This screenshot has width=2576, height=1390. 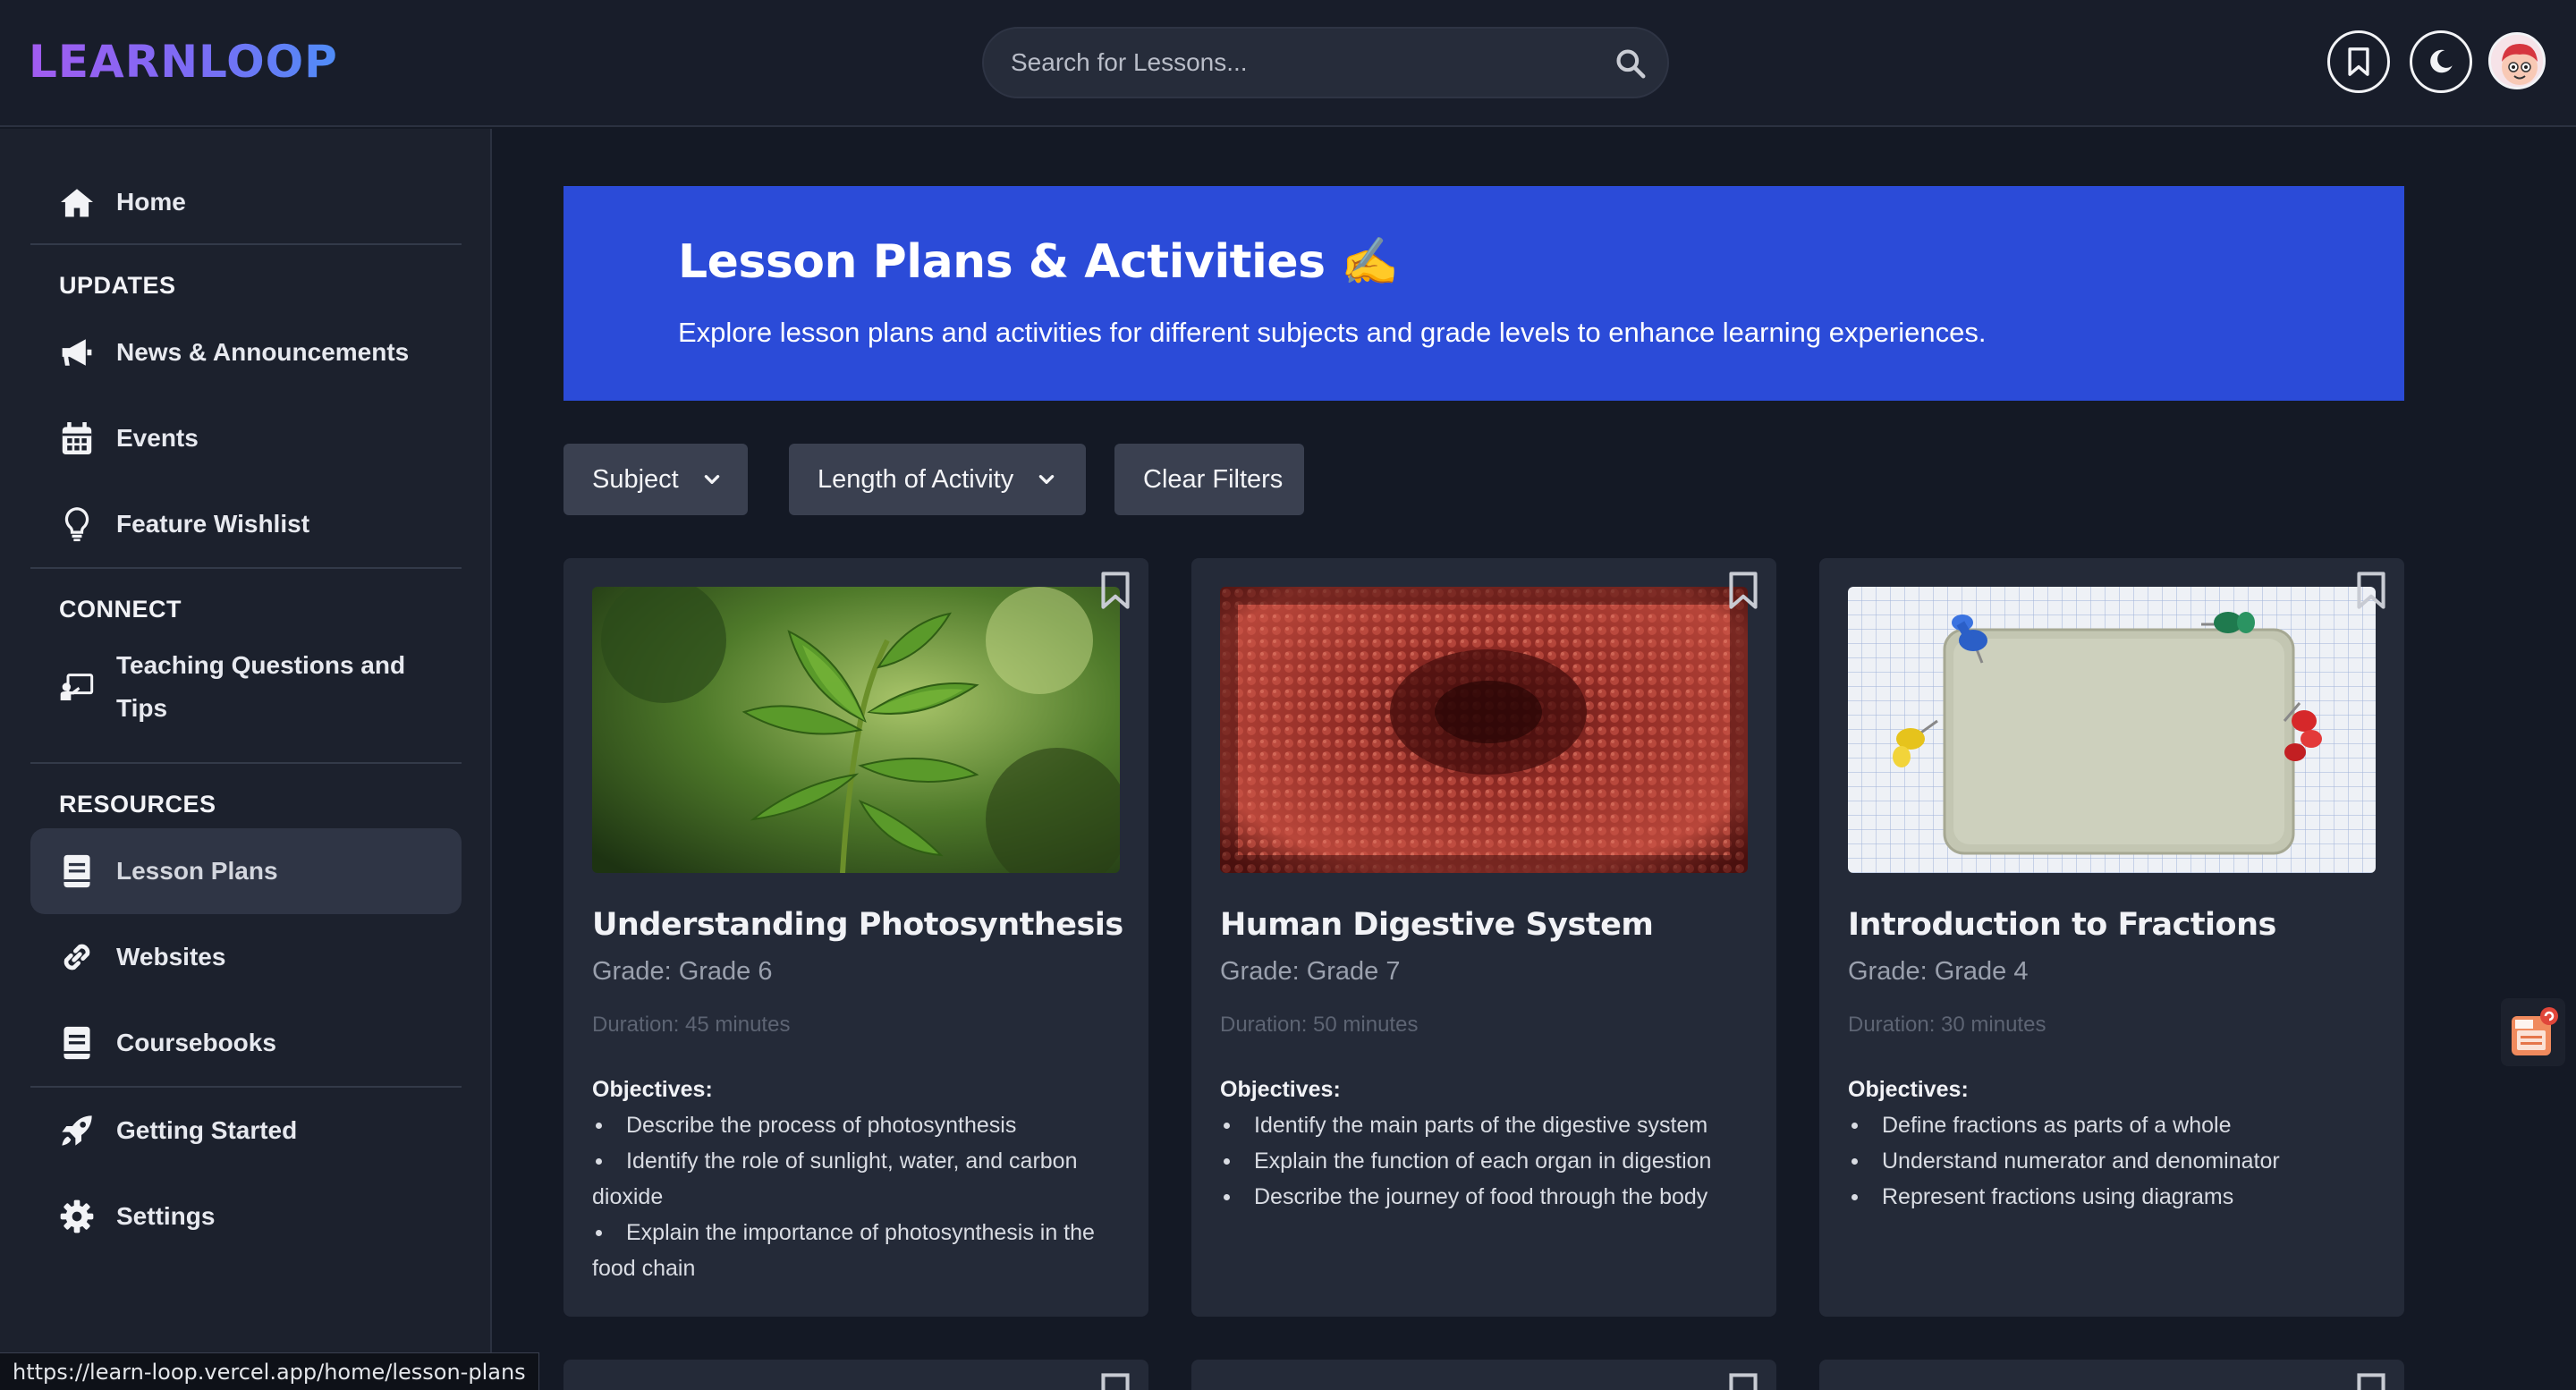 I want to click on lesson-title: Human Digestive System, so click(x=1437, y=925).